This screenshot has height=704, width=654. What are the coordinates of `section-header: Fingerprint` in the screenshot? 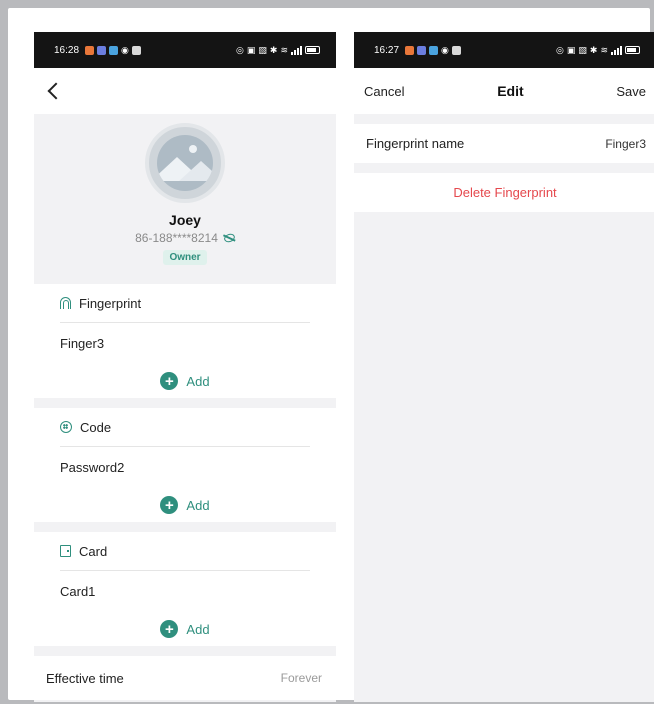 It's located at (185, 303).